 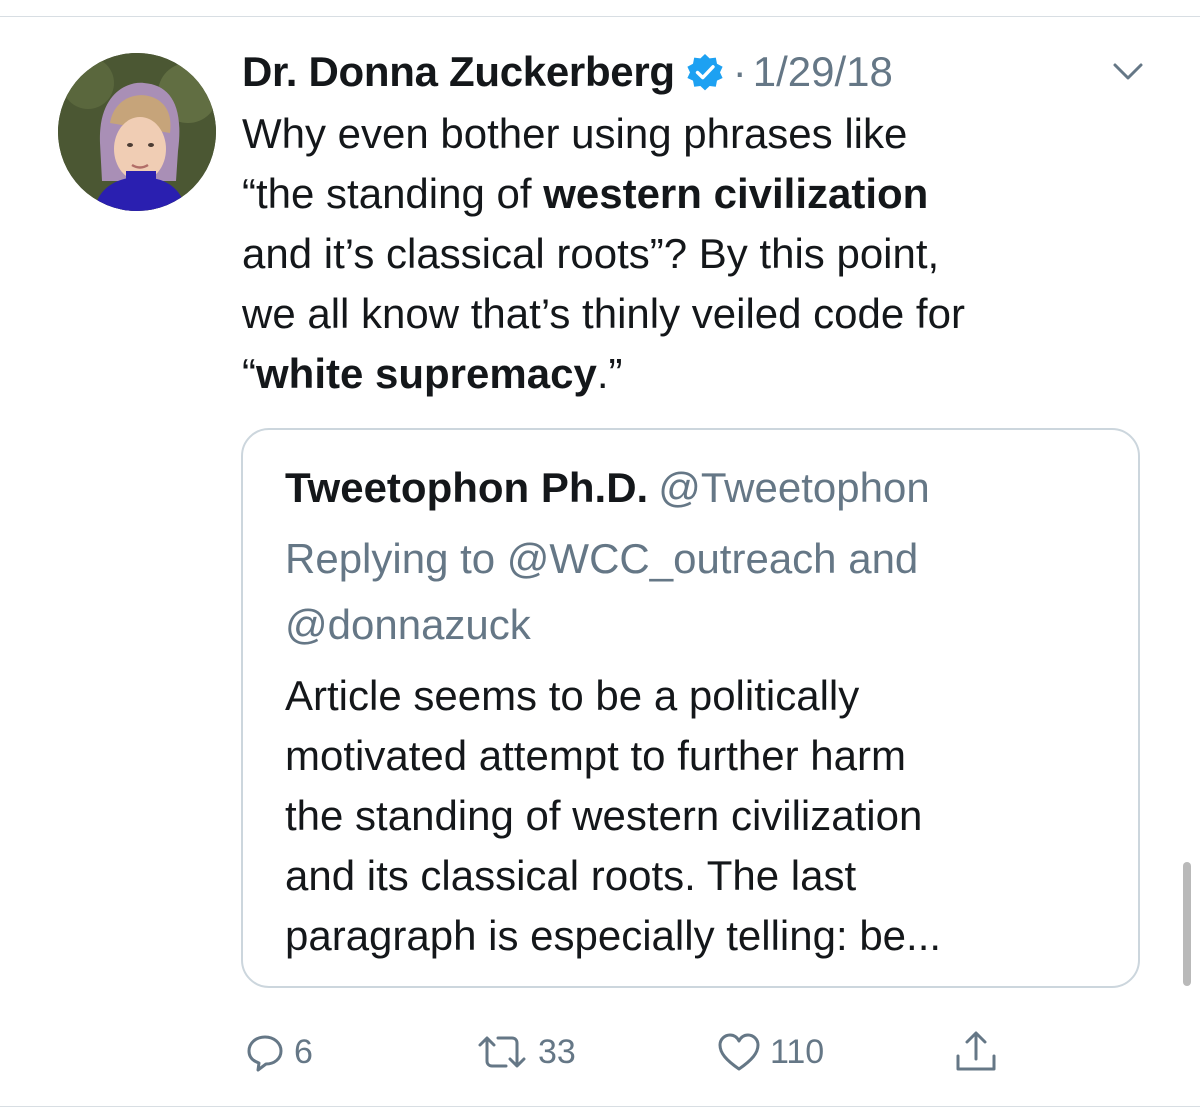 I want to click on action-bar: 6 33 110, so click(x=600, y=1052).